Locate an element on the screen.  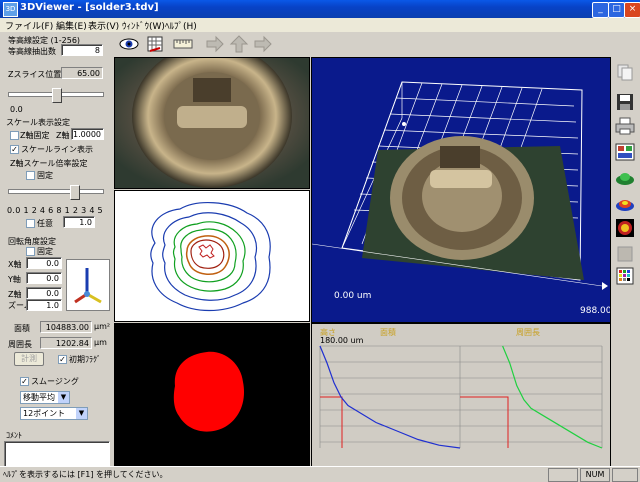
zscale-fixed-checkbox is located at coordinates (30, 175).